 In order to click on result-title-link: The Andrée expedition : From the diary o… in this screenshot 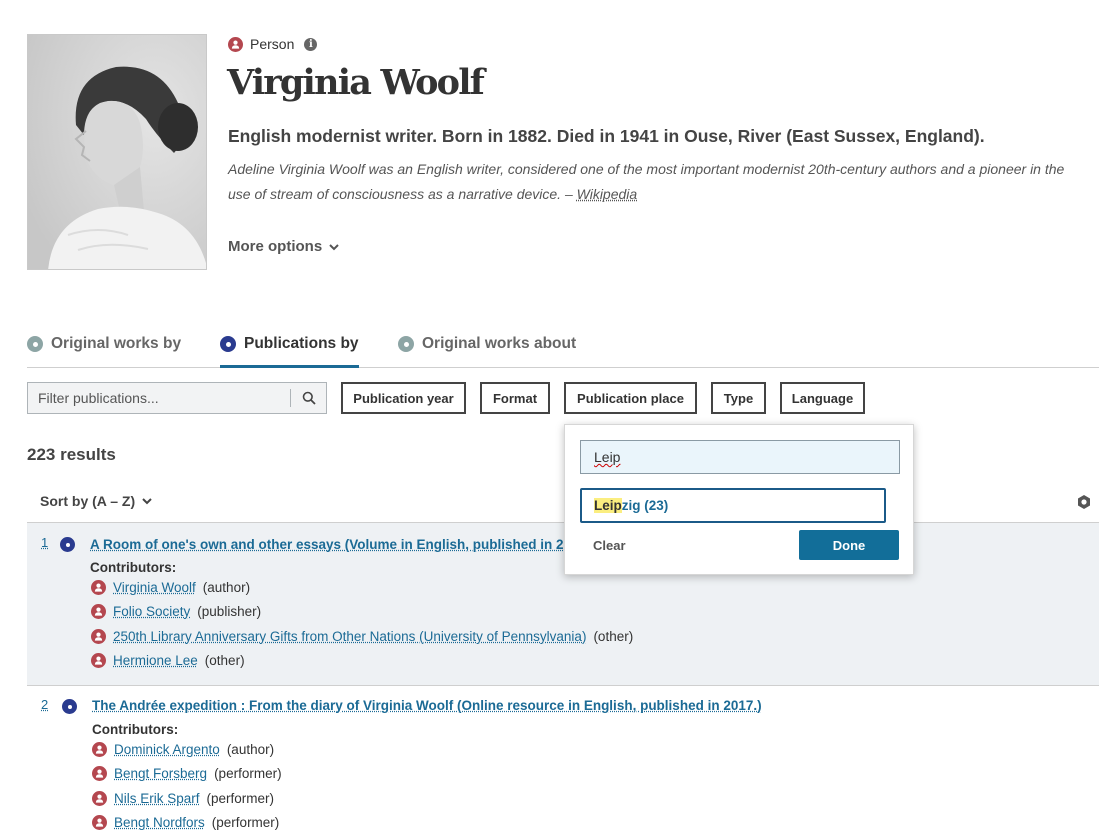, I will do `click(427, 705)`.